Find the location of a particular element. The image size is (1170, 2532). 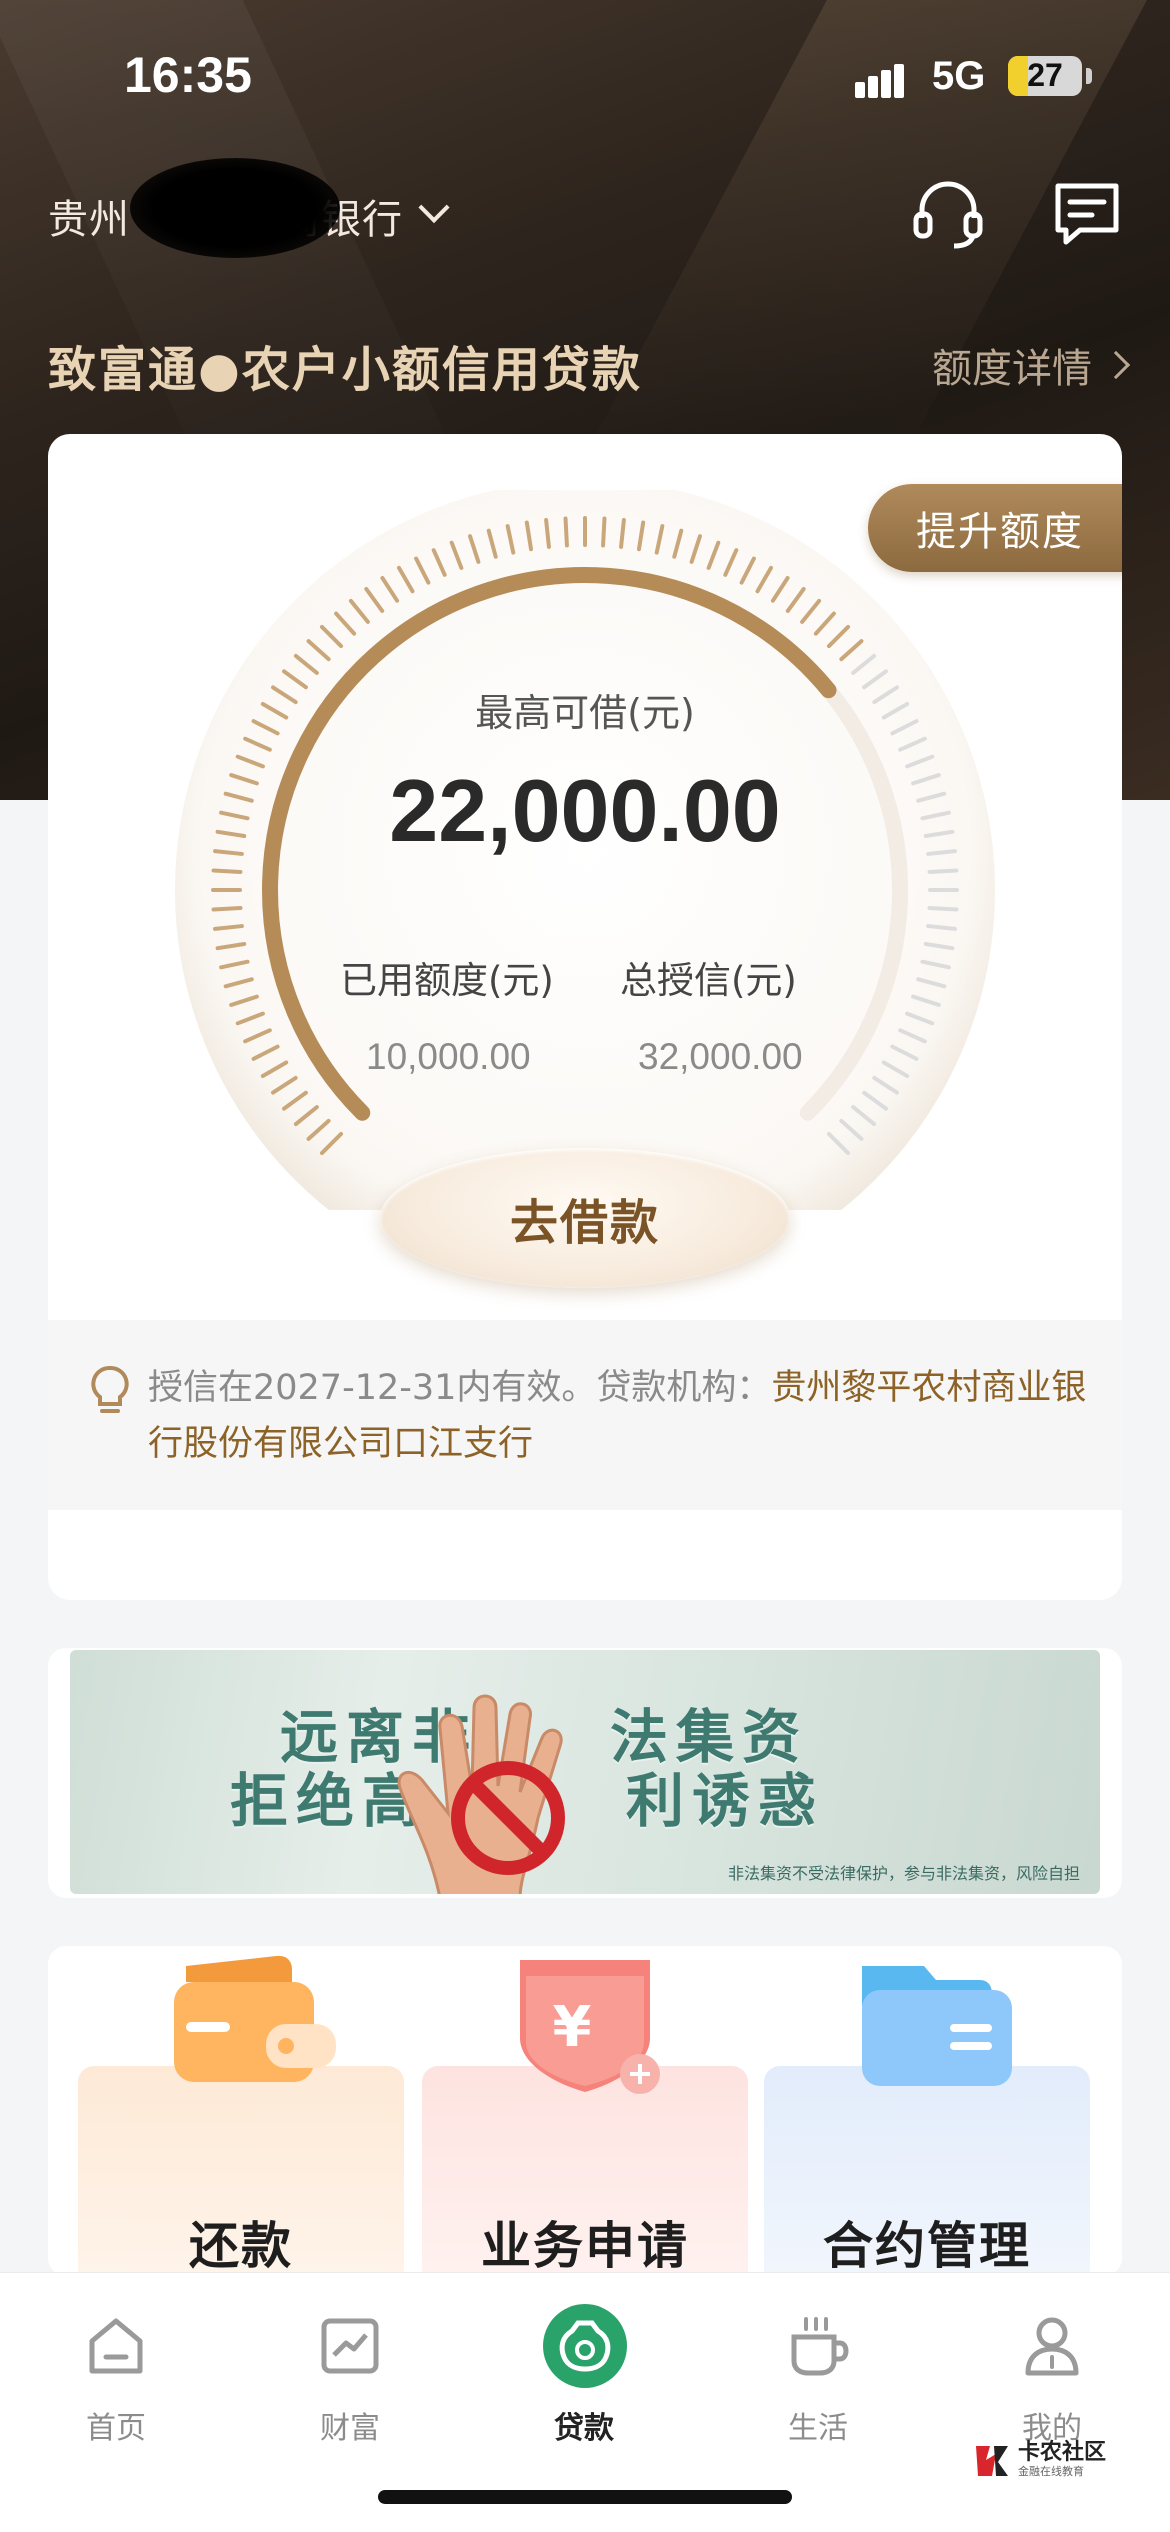

quota-detail-label: 额度详情 is located at coordinates (1012, 369).